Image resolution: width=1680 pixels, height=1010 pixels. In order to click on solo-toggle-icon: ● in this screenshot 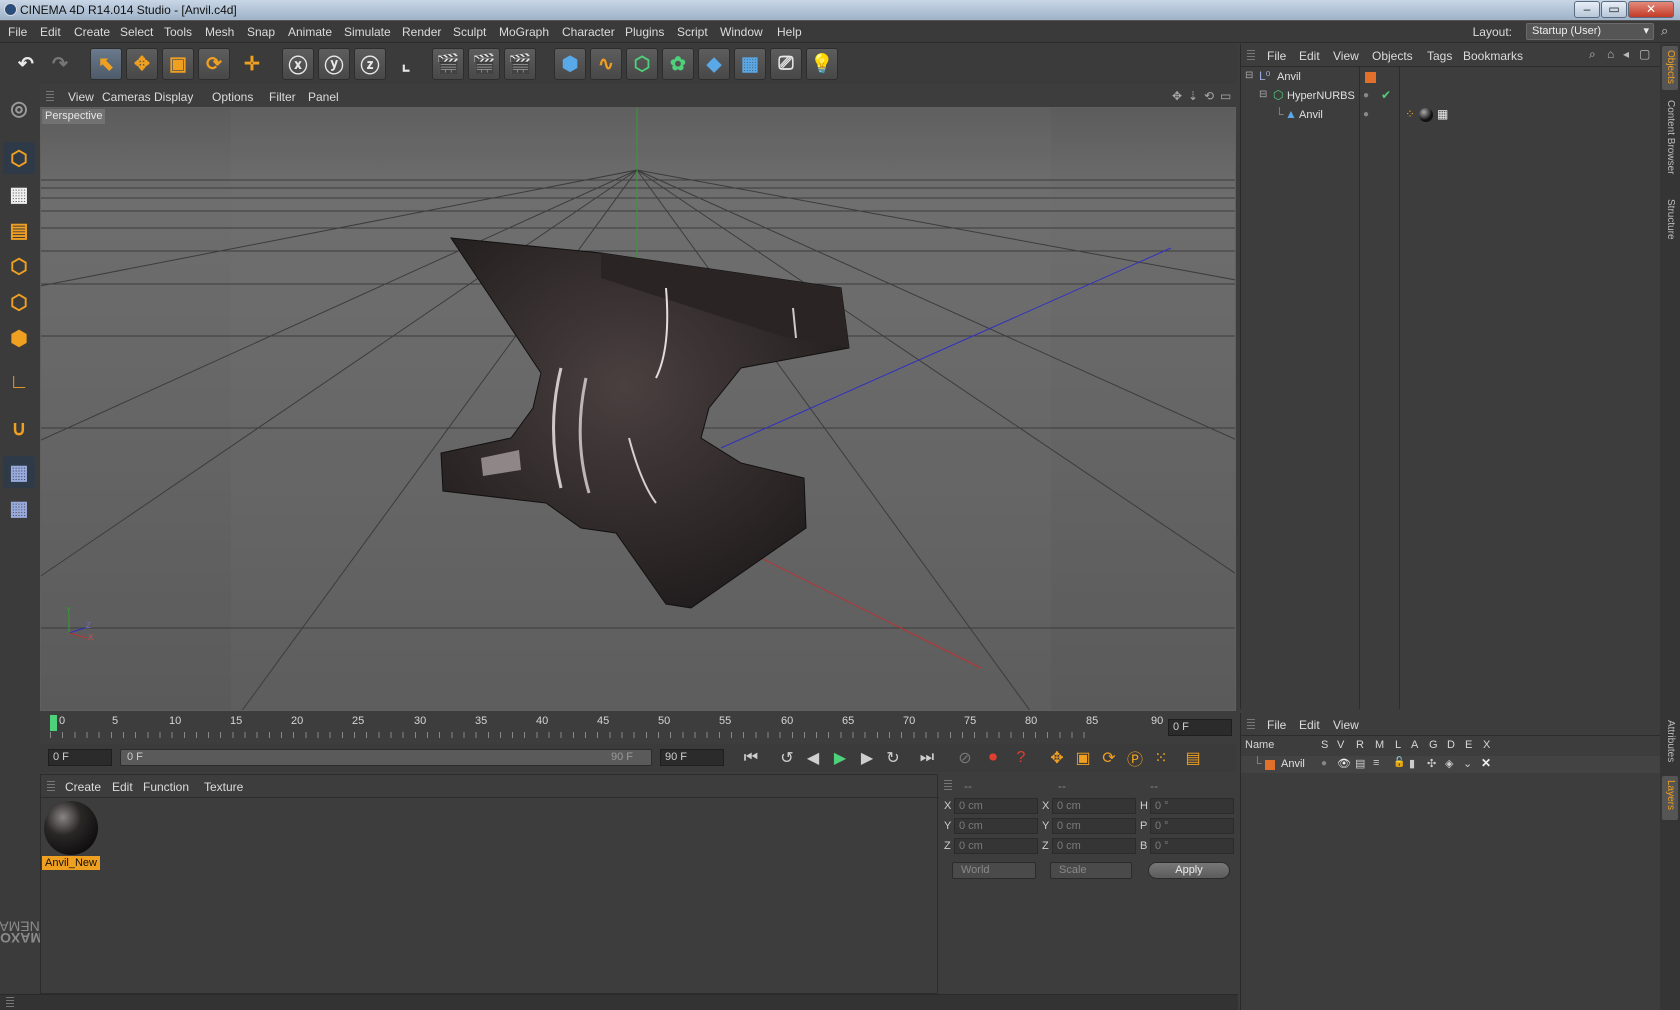, I will do `click(1324, 763)`.